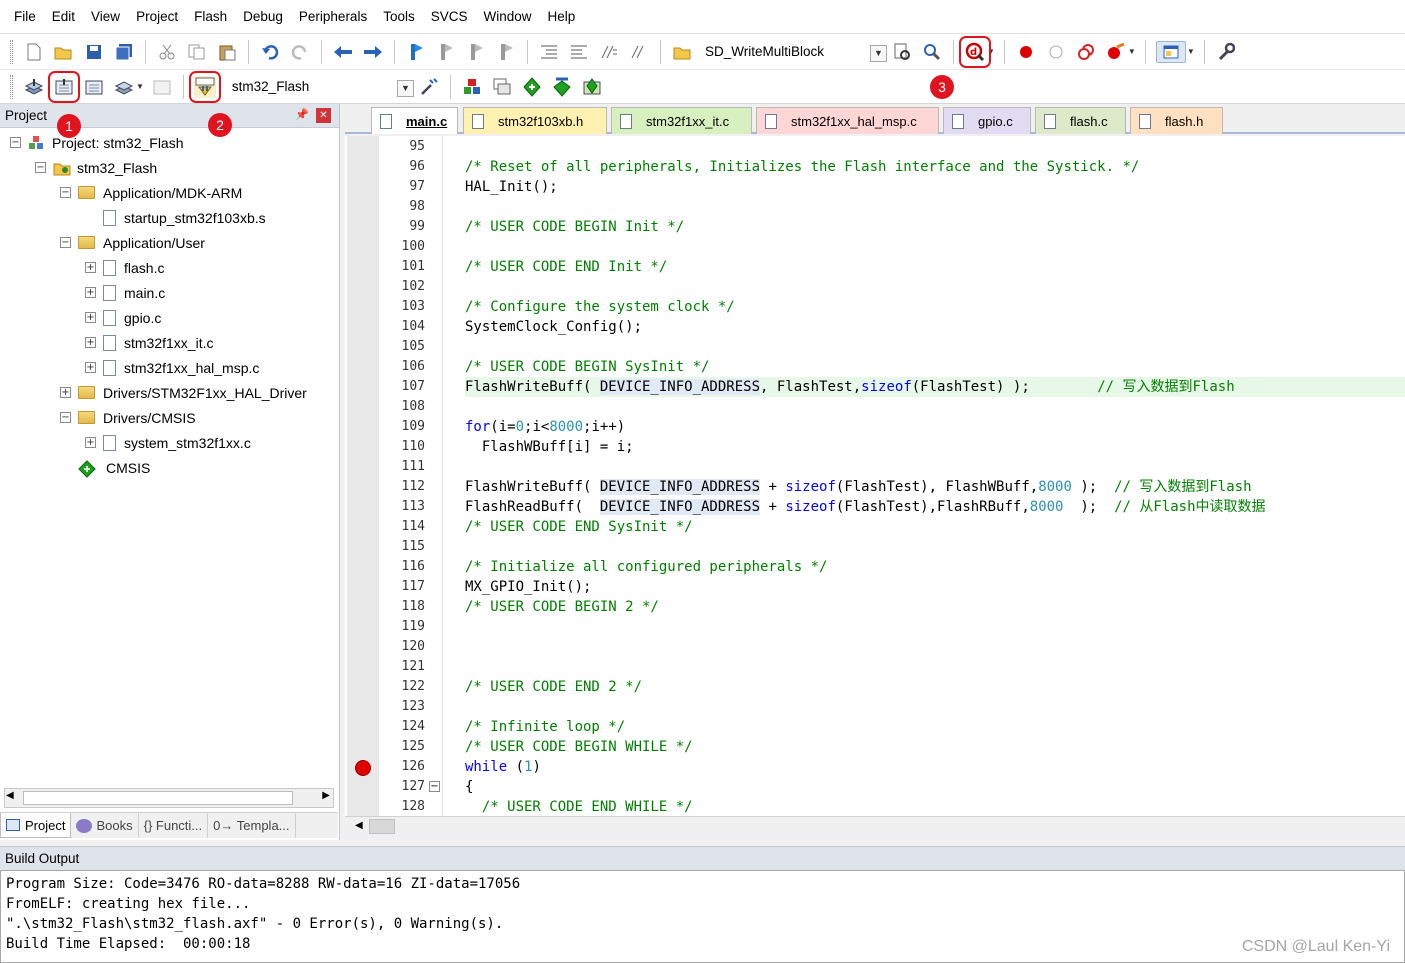  Describe the element at coordinates (36, 825) in the screenshot. I see `tab-project: Project` at that location.